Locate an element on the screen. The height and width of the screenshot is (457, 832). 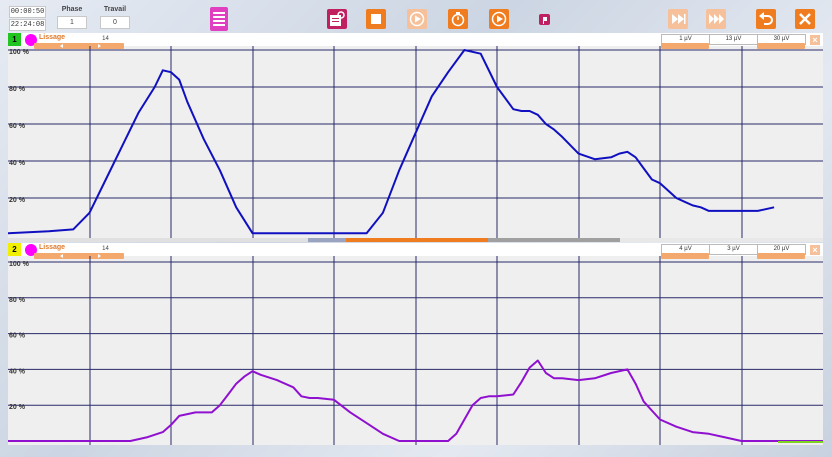
phase-field: Phase 1 is located at coordinates (72, 17).